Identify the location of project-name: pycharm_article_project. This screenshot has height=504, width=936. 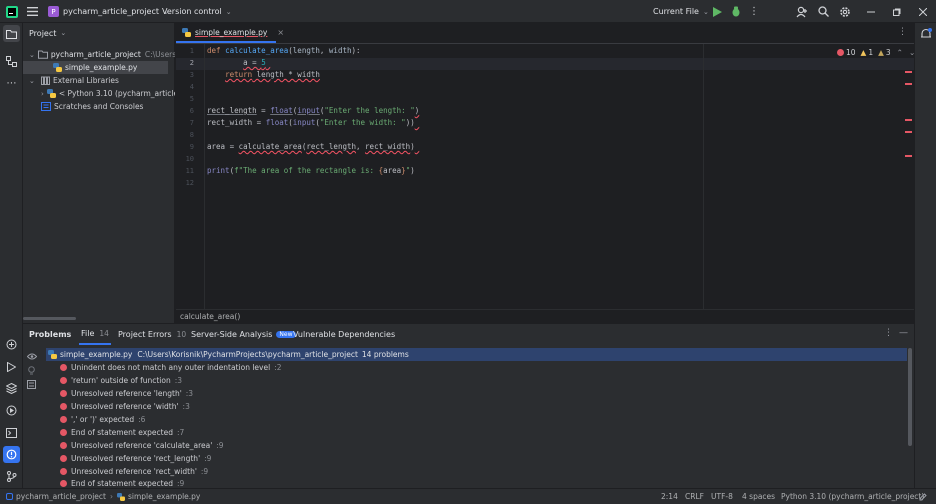
(111, 11).